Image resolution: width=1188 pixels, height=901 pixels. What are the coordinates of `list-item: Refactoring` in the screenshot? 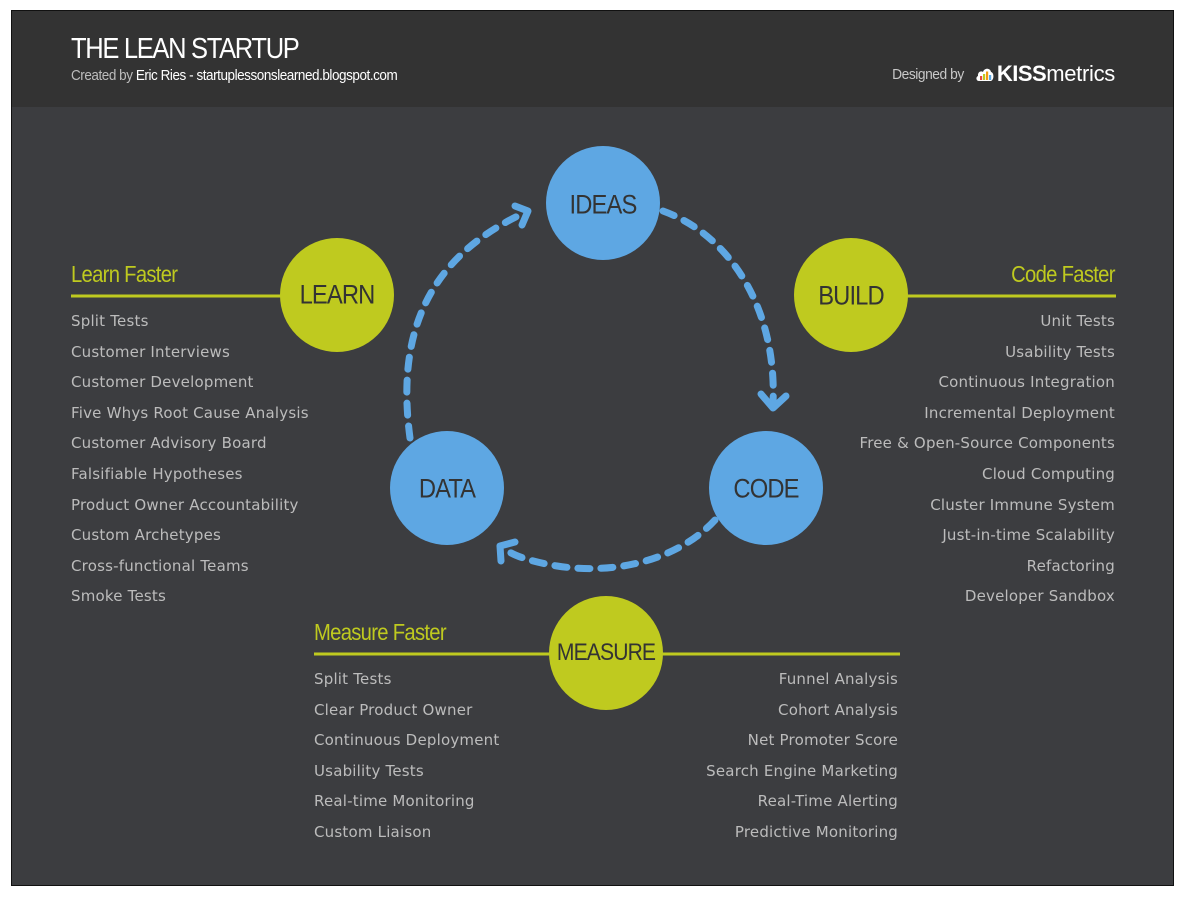 It's located at (1070, 565).